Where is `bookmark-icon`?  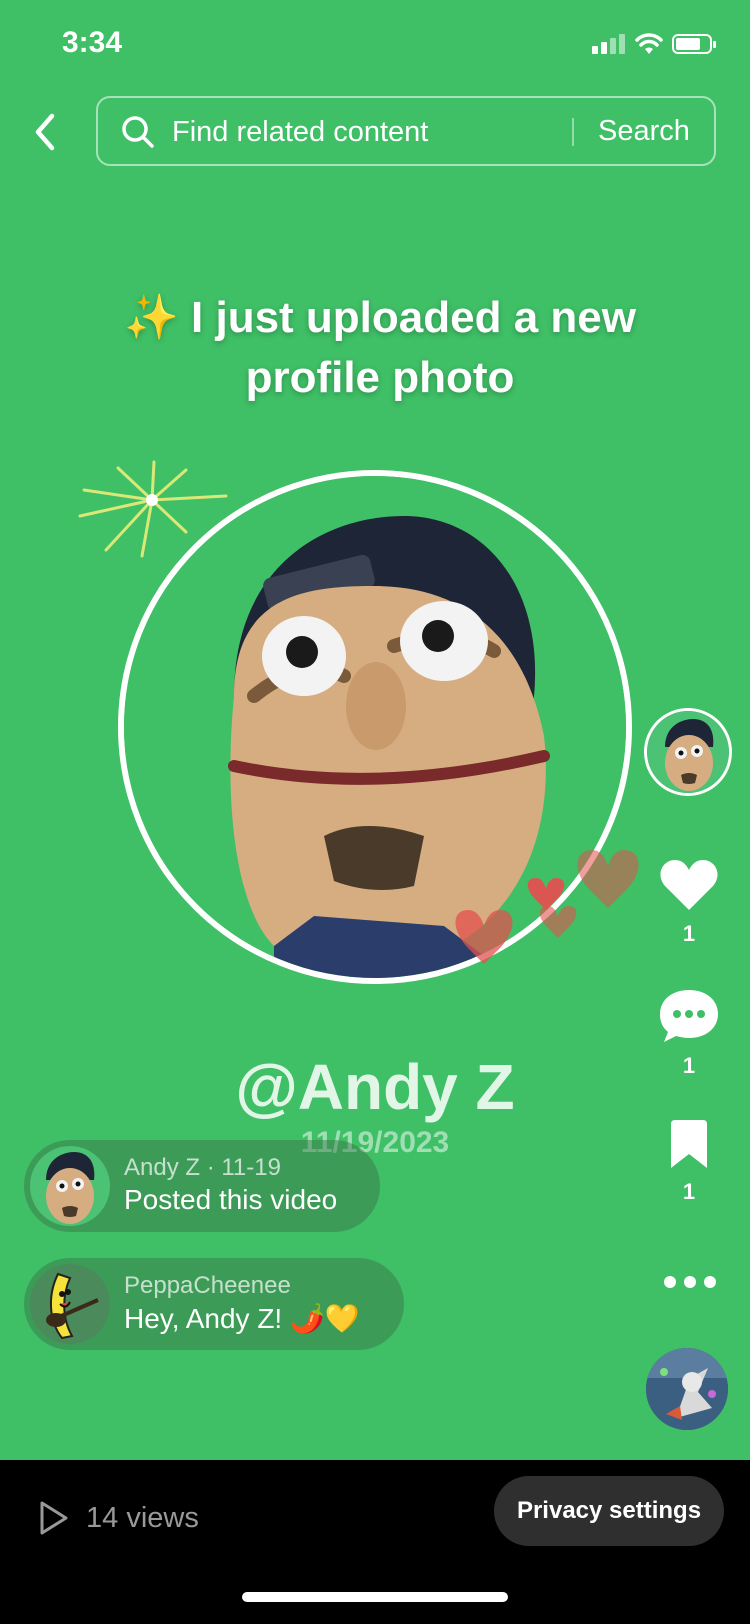 bookmark-icon is located at coordinates (689, 1144).